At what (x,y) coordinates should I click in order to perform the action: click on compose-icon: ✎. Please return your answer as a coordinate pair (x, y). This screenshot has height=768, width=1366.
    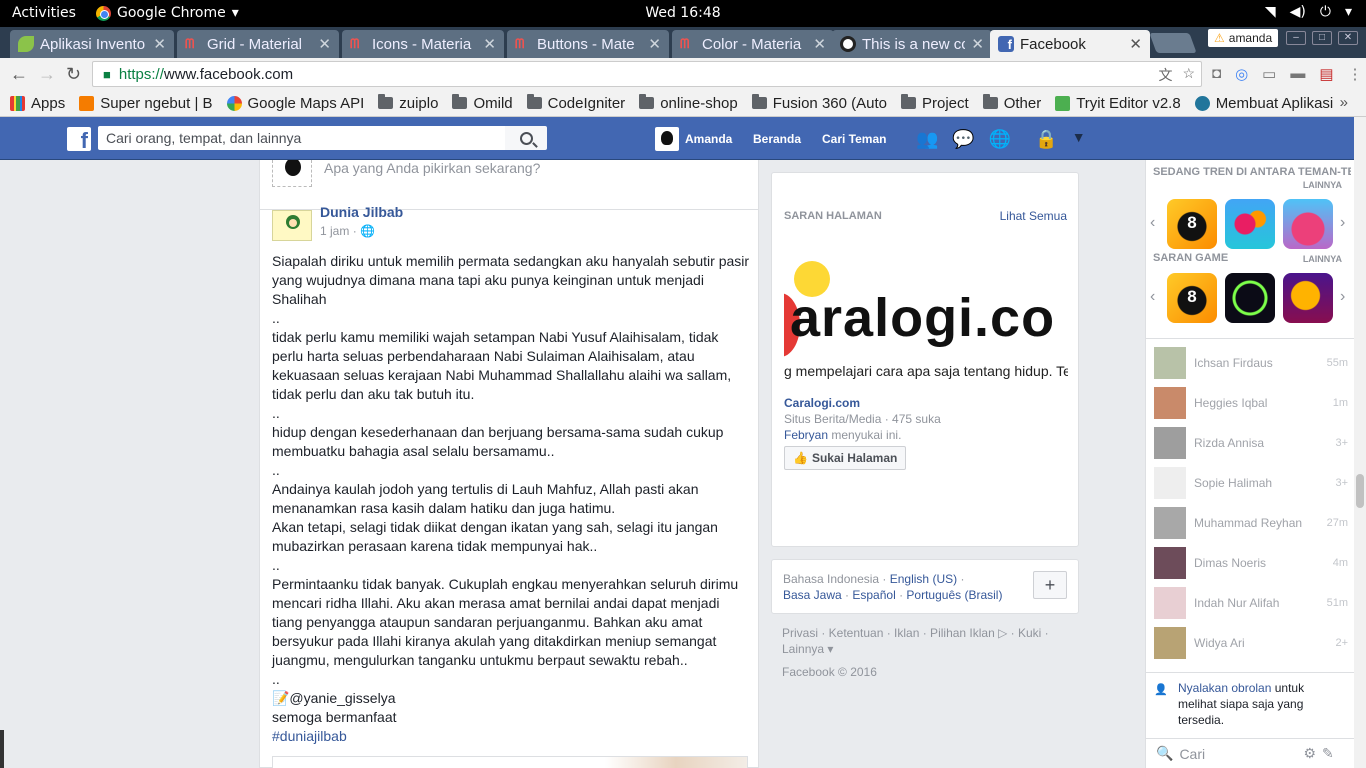
    Looking at the image, I should click on (1328, 753).